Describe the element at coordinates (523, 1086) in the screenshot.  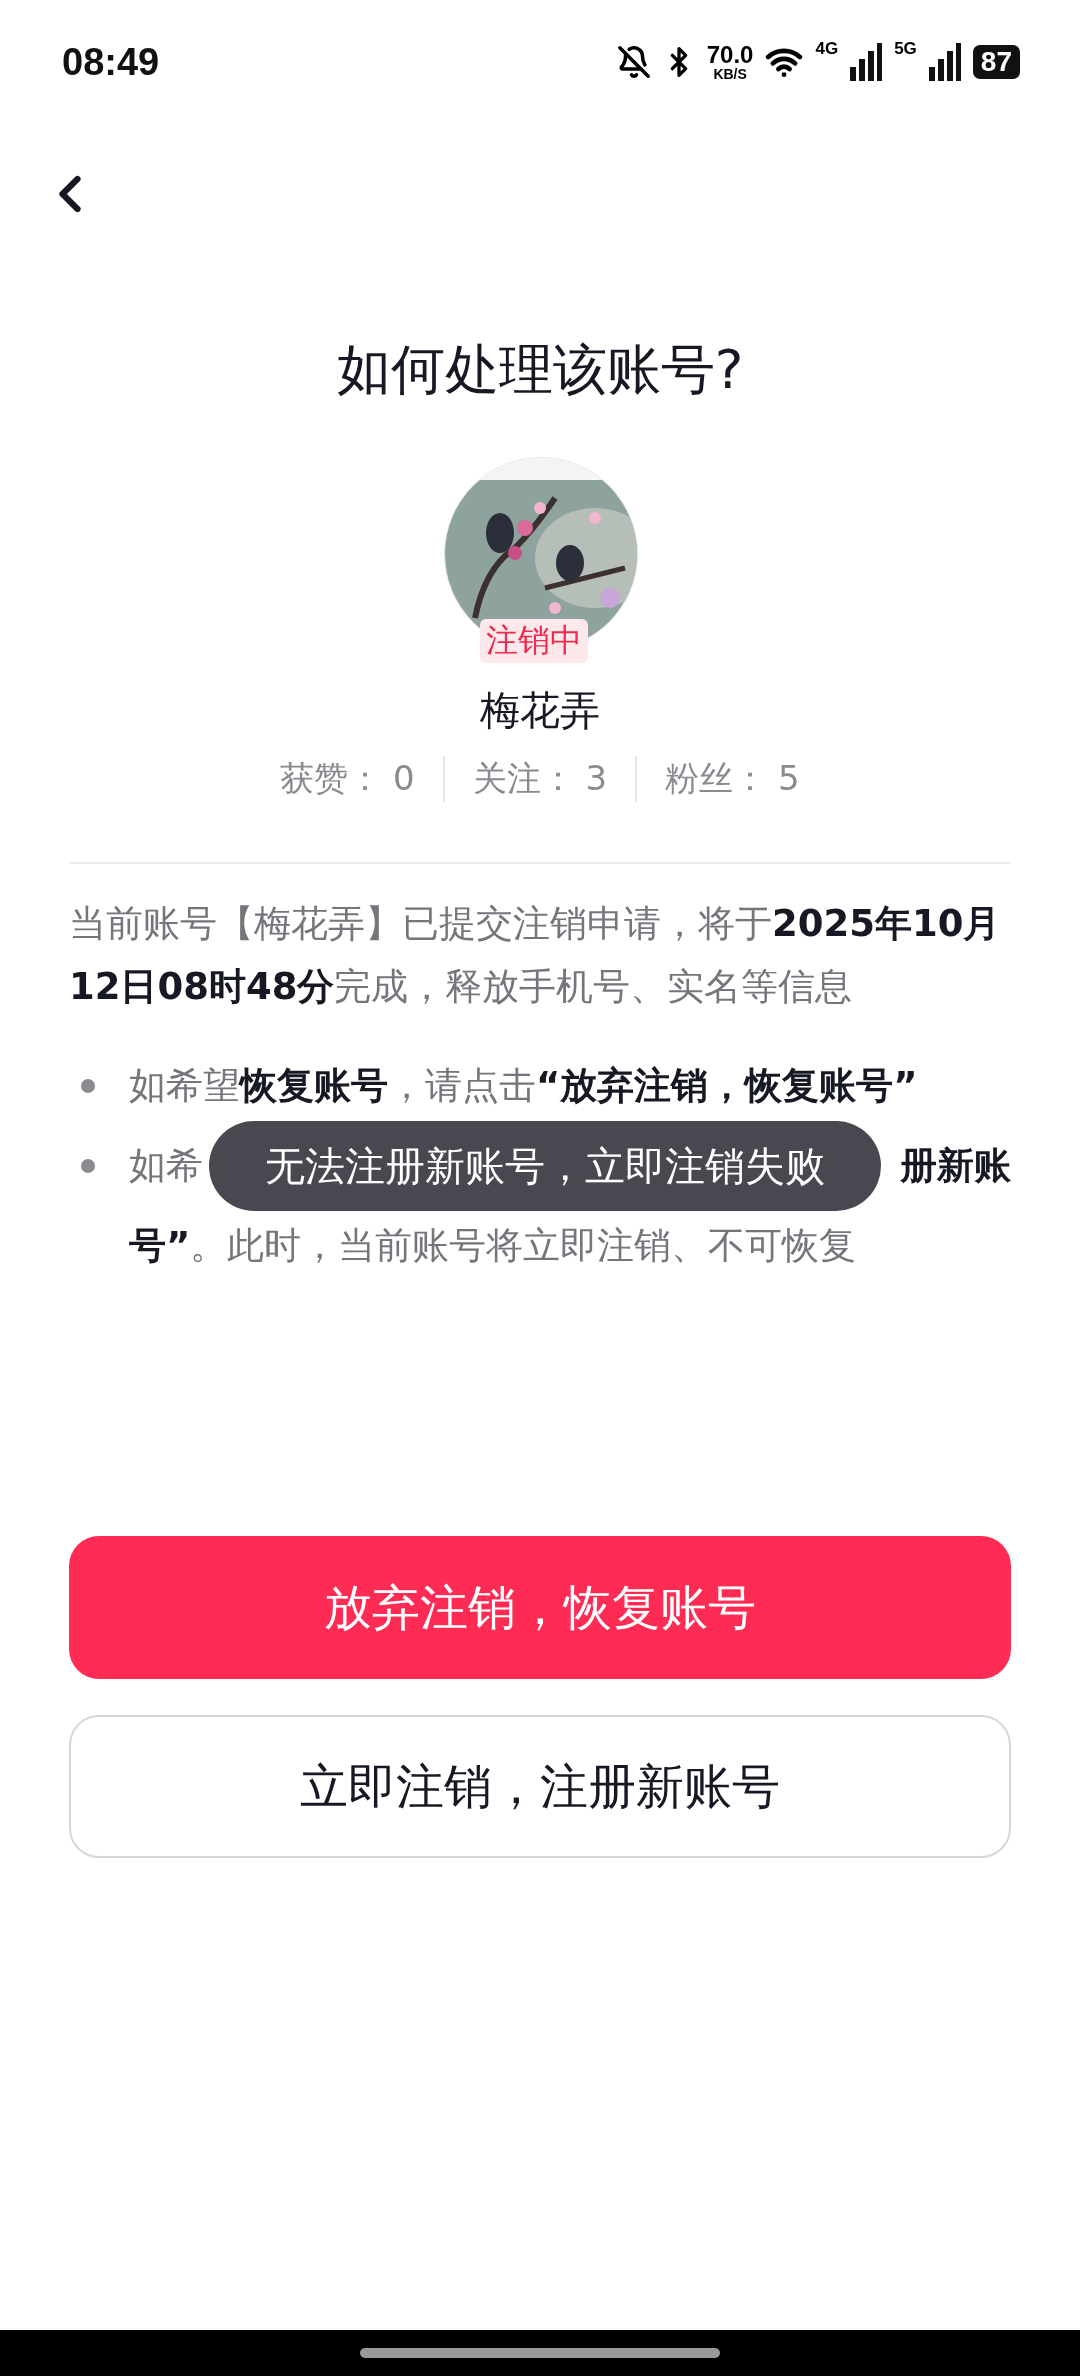
I see `bullet-text: 如希望恢复账号，请点击“放弃注销，恢复账号”` at that location.